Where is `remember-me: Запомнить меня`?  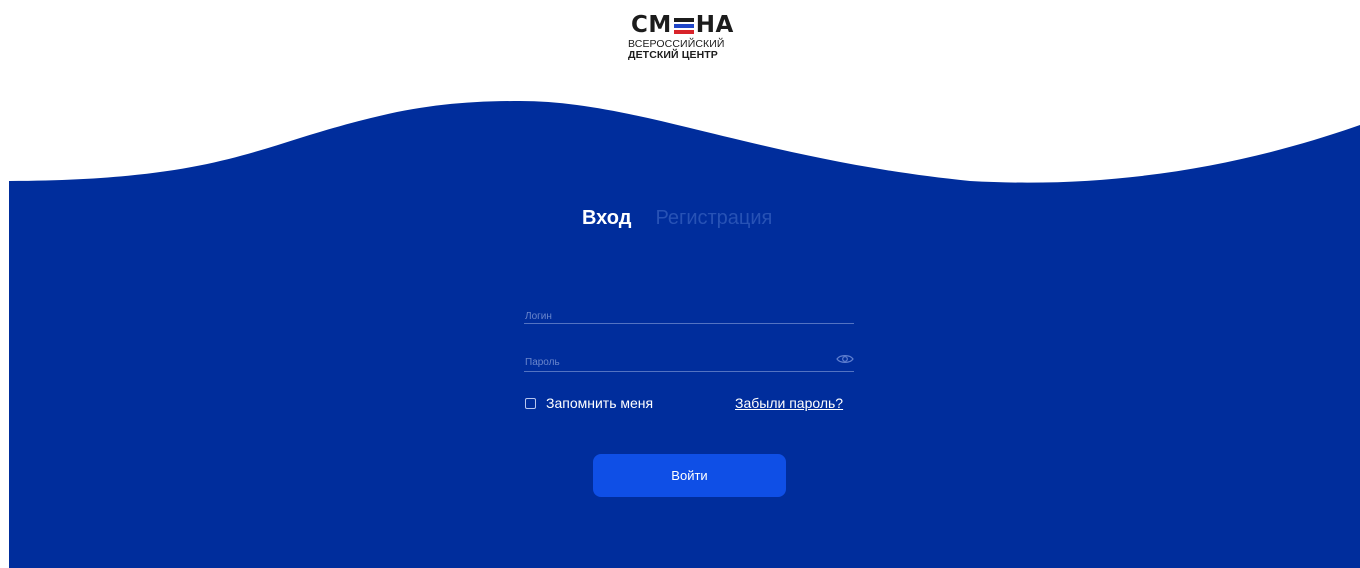 remember-me: Запомнить меня is located at coordinates (589, 403).